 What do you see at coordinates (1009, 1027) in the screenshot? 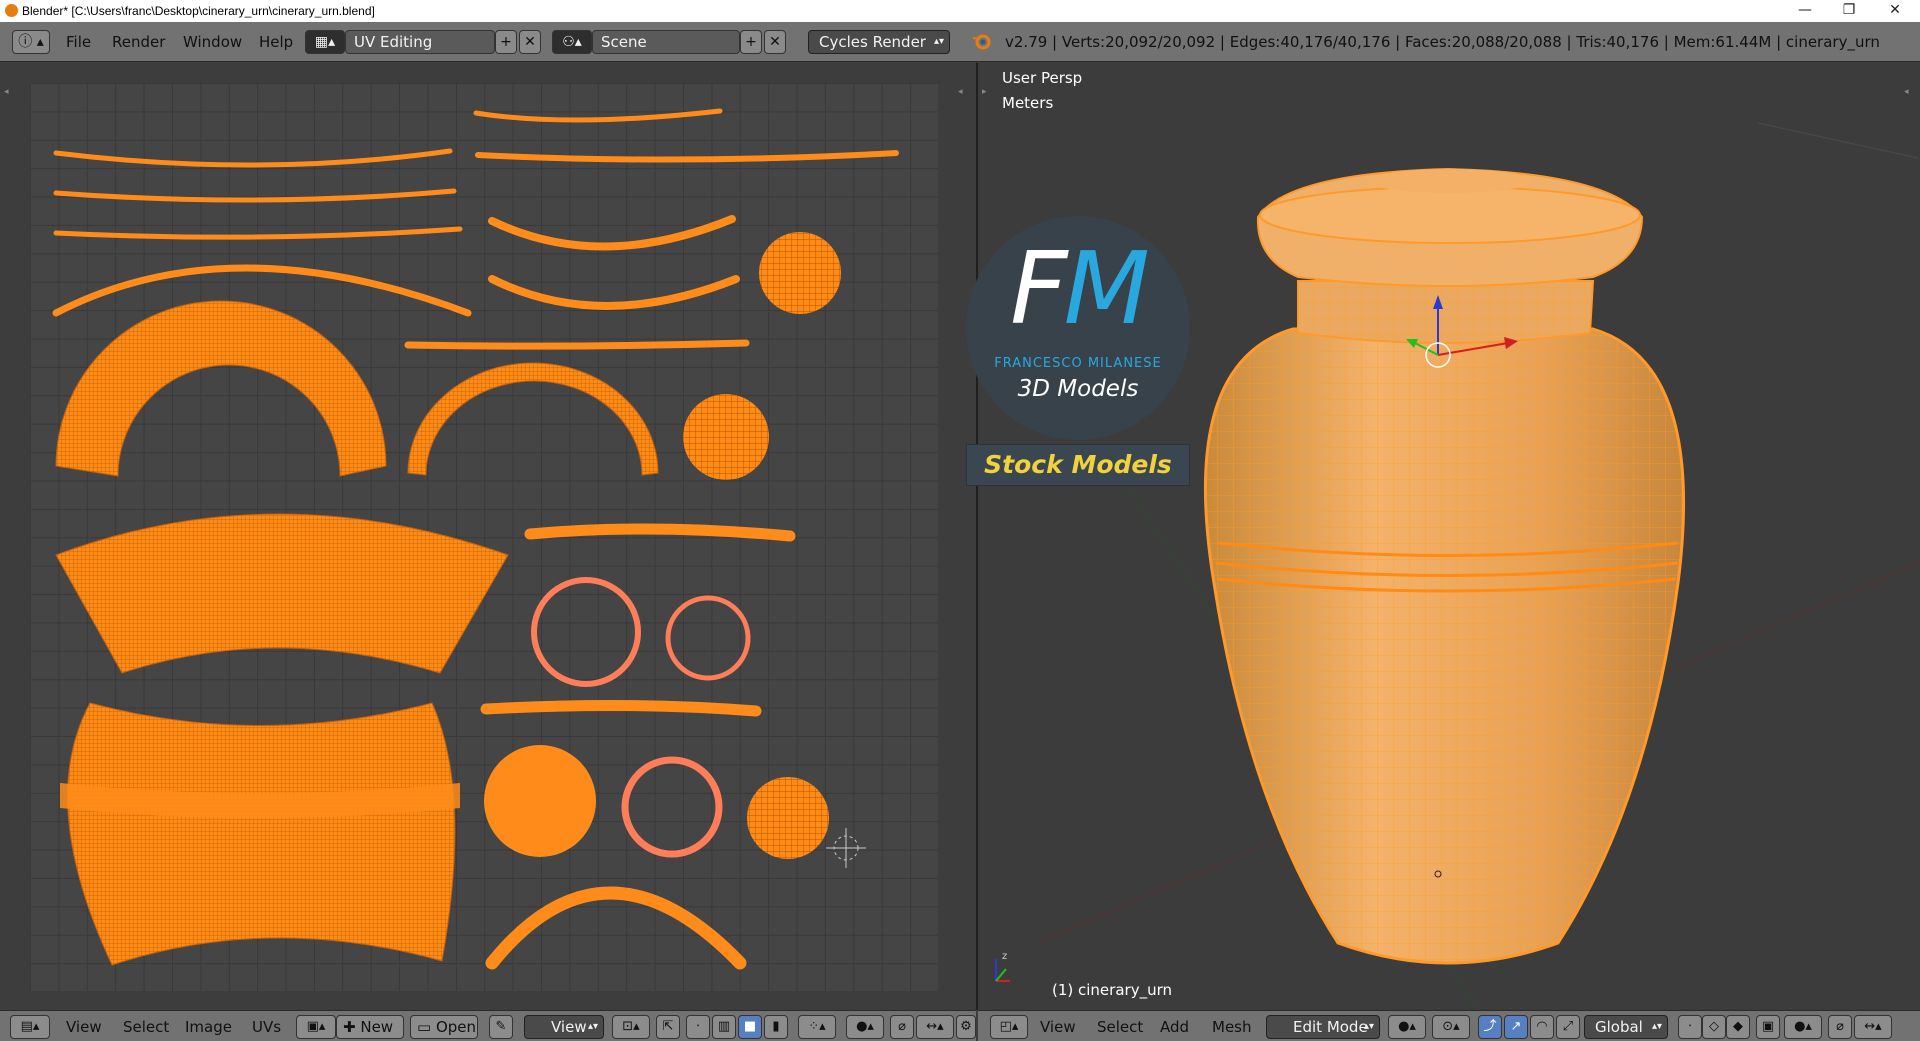
I see `editor-type-3d-icon: ◰▴` at bounding box center [1009, 1027].